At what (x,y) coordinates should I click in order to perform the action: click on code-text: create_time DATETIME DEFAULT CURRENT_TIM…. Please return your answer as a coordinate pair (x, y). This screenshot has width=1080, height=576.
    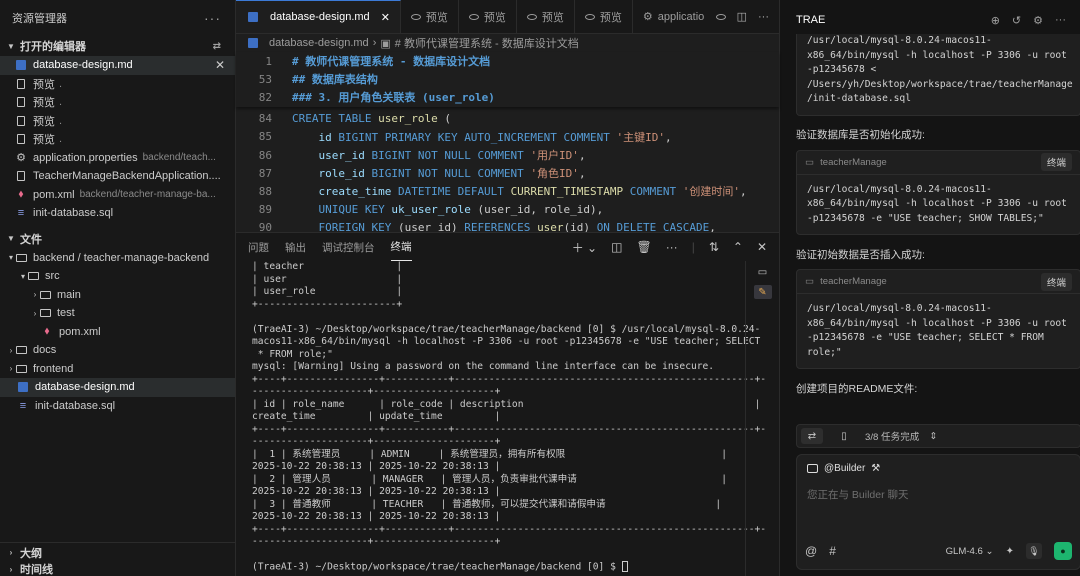
    Looking at the image, I should click on (509, 191).